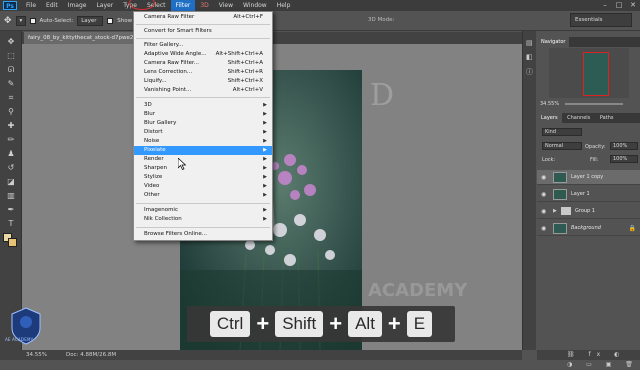 The height and width of the screenshot is (370, 640). Describe the element at coordinates (578, 118) in the screenshot. I see `tab-channels: Channels` at that location.